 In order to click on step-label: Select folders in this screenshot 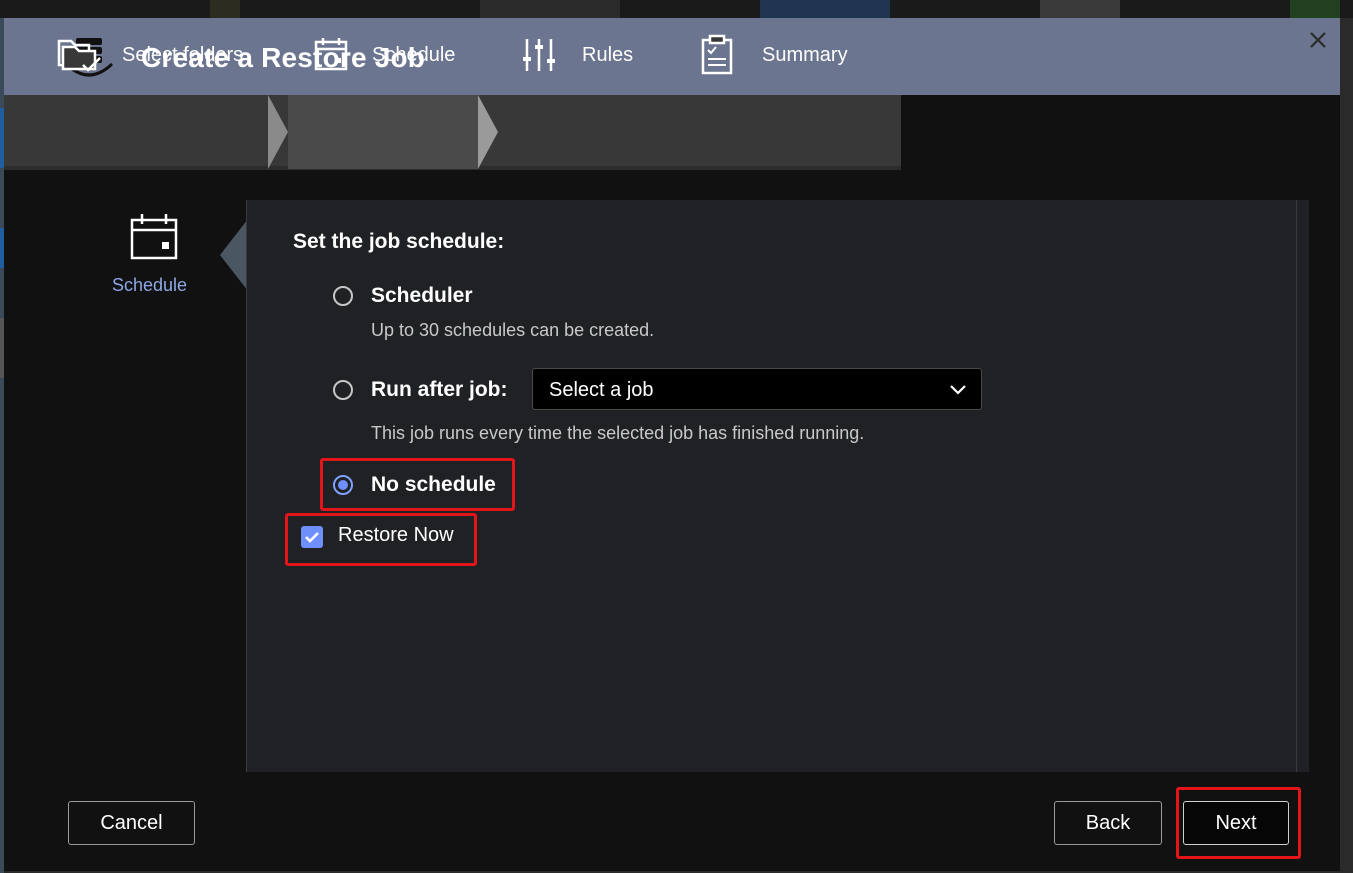, I will do `click(183, 54)`.